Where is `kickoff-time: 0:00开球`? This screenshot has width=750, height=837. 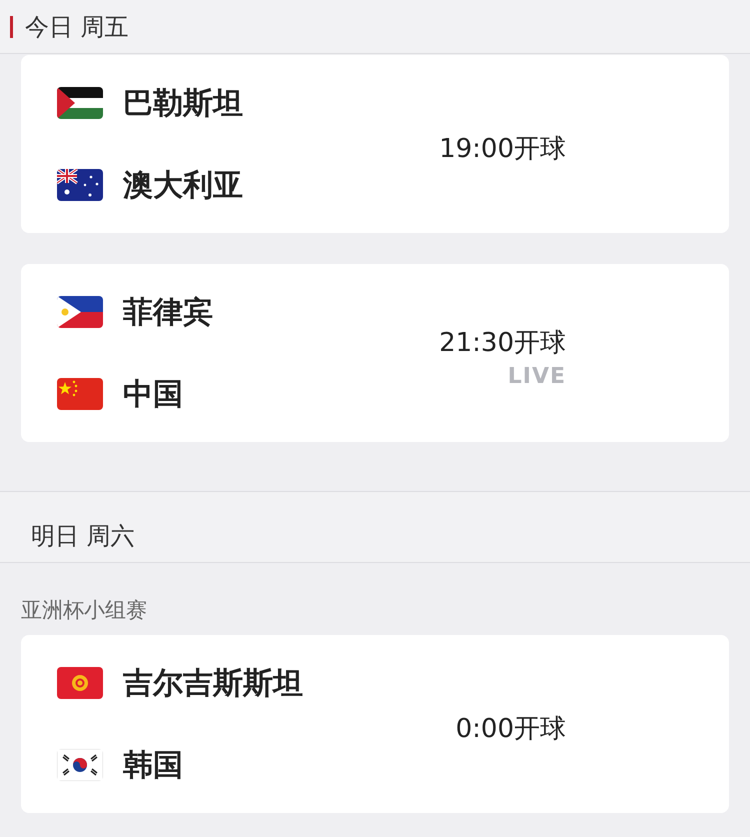 kickoff-time: 0:00开球 is located at coordinates (511, 729).